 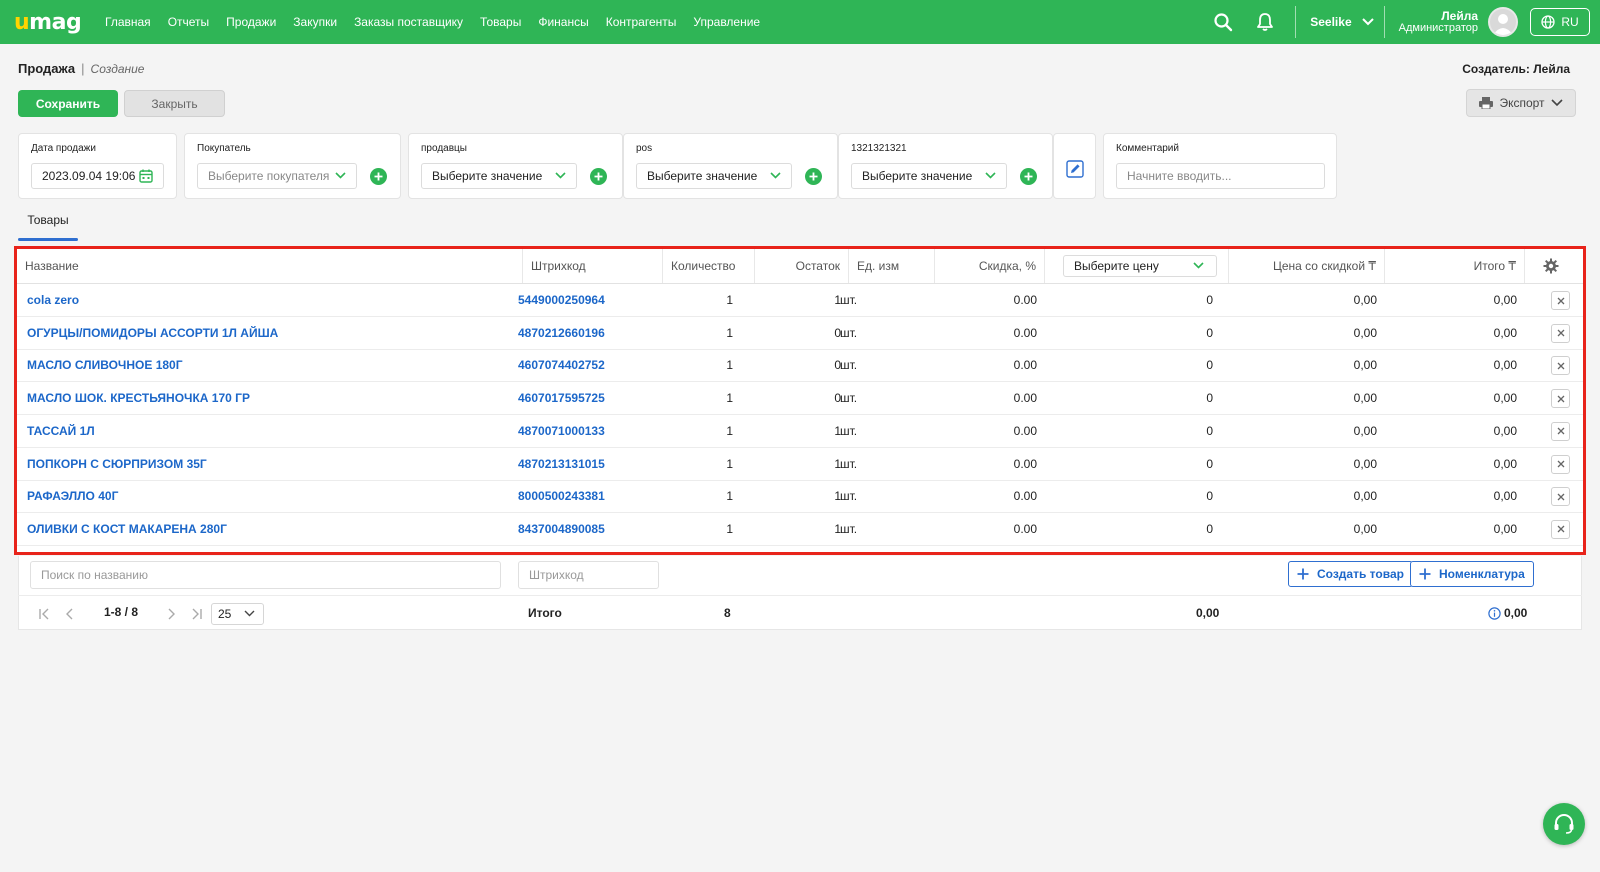 What do you see at coordinates (1028, 176) in the screenshot?
I see `add-custom-value-button` at bounding box center [1028, 176].